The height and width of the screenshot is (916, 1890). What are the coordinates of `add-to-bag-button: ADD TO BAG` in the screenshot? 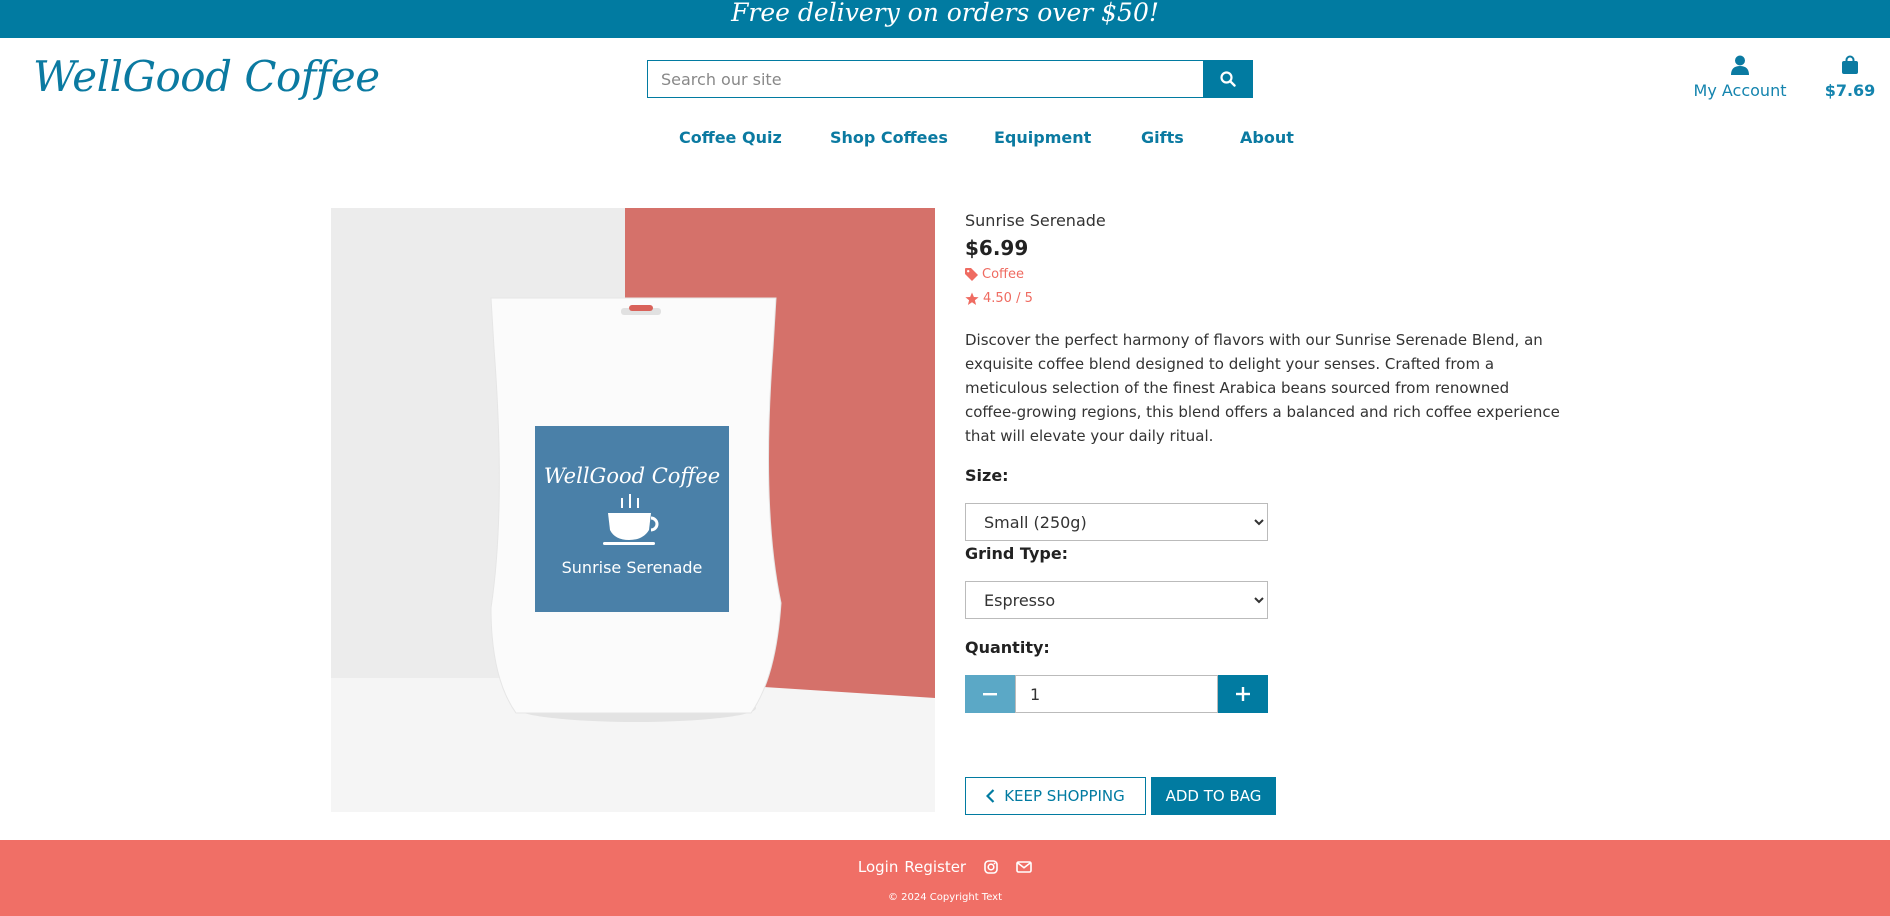 It's located at (1213, 796).